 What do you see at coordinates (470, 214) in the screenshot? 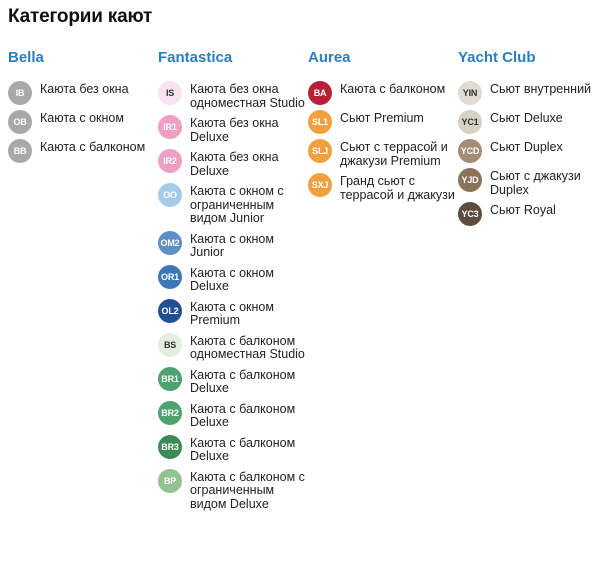
I see `category-code-badge: YC3` at bounding box center [470, 214].